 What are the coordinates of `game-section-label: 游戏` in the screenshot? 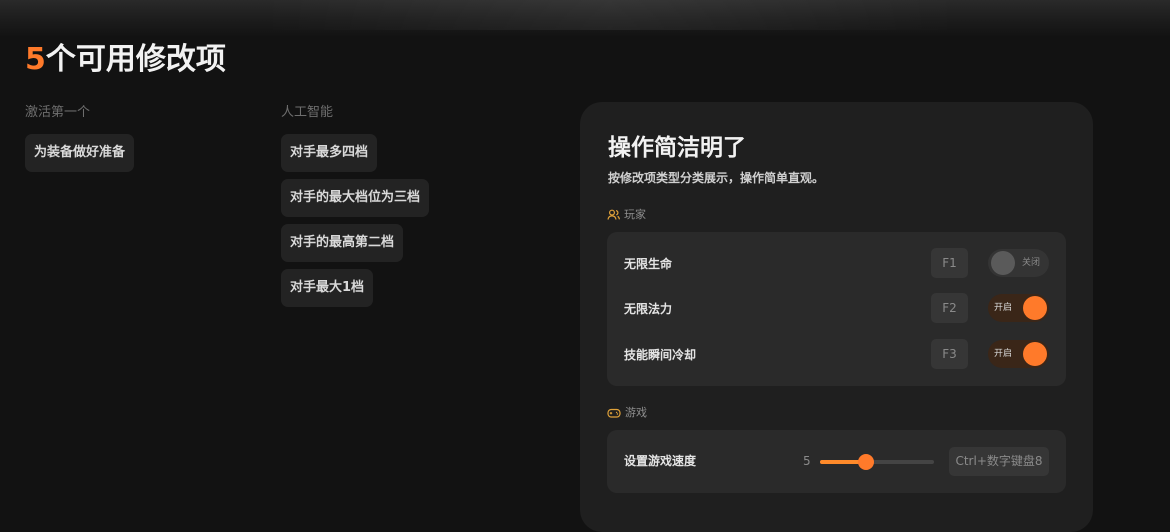 It's located at (627, 413).